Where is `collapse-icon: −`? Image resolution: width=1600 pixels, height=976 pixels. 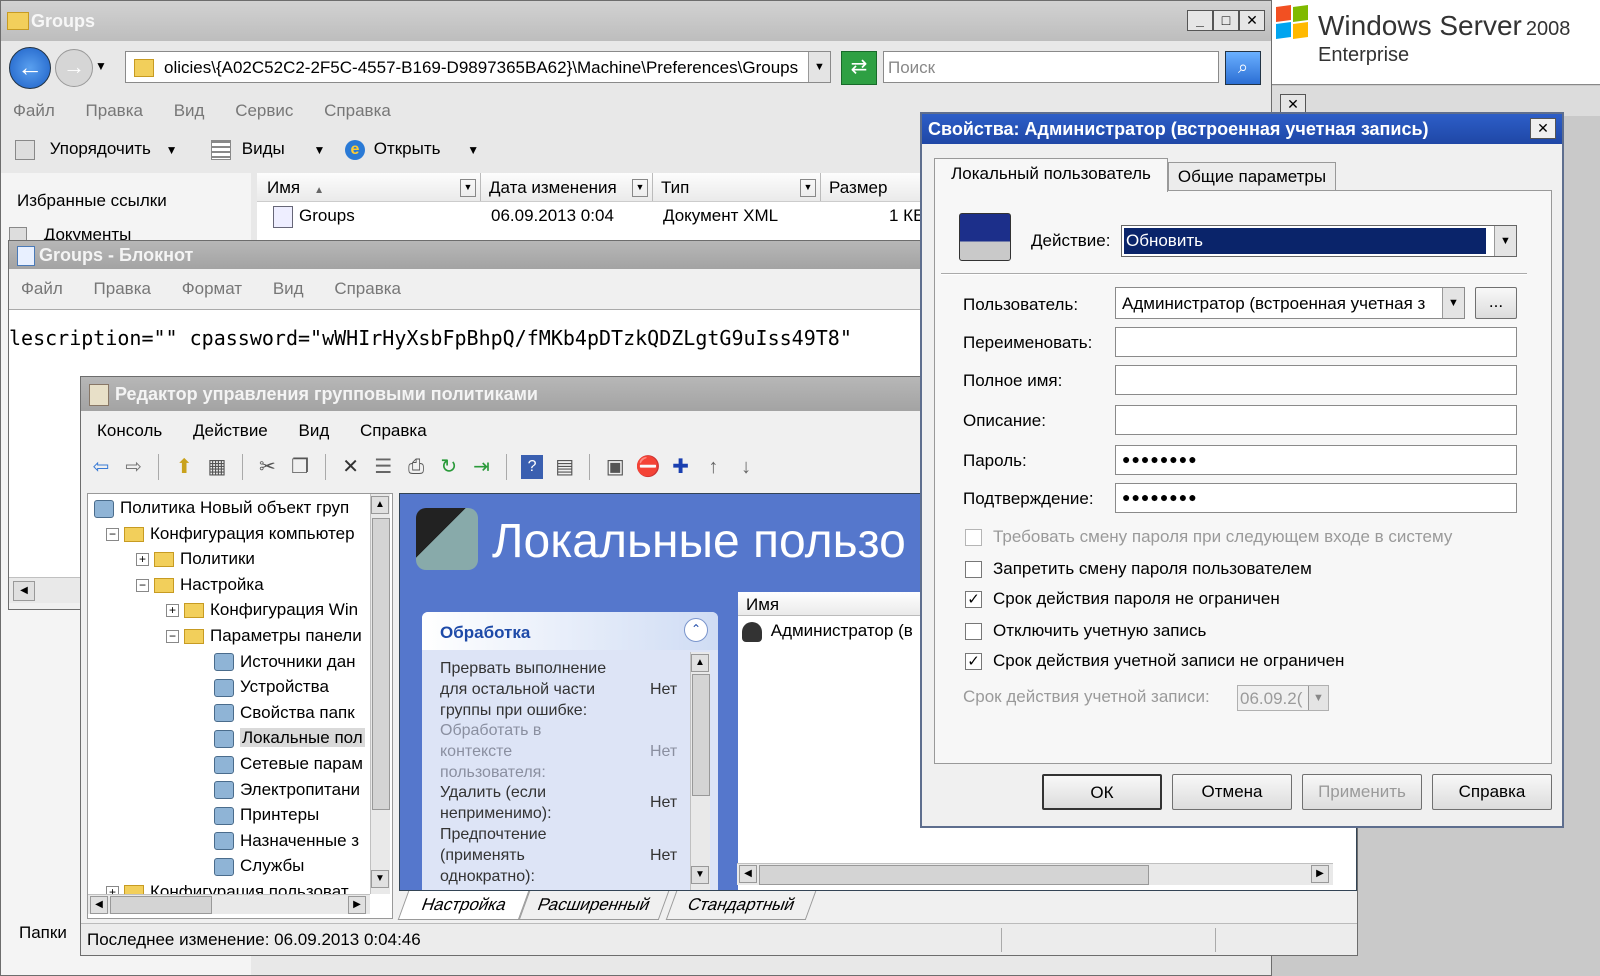 collapse-icon: − is located at coordinates (112, 534).